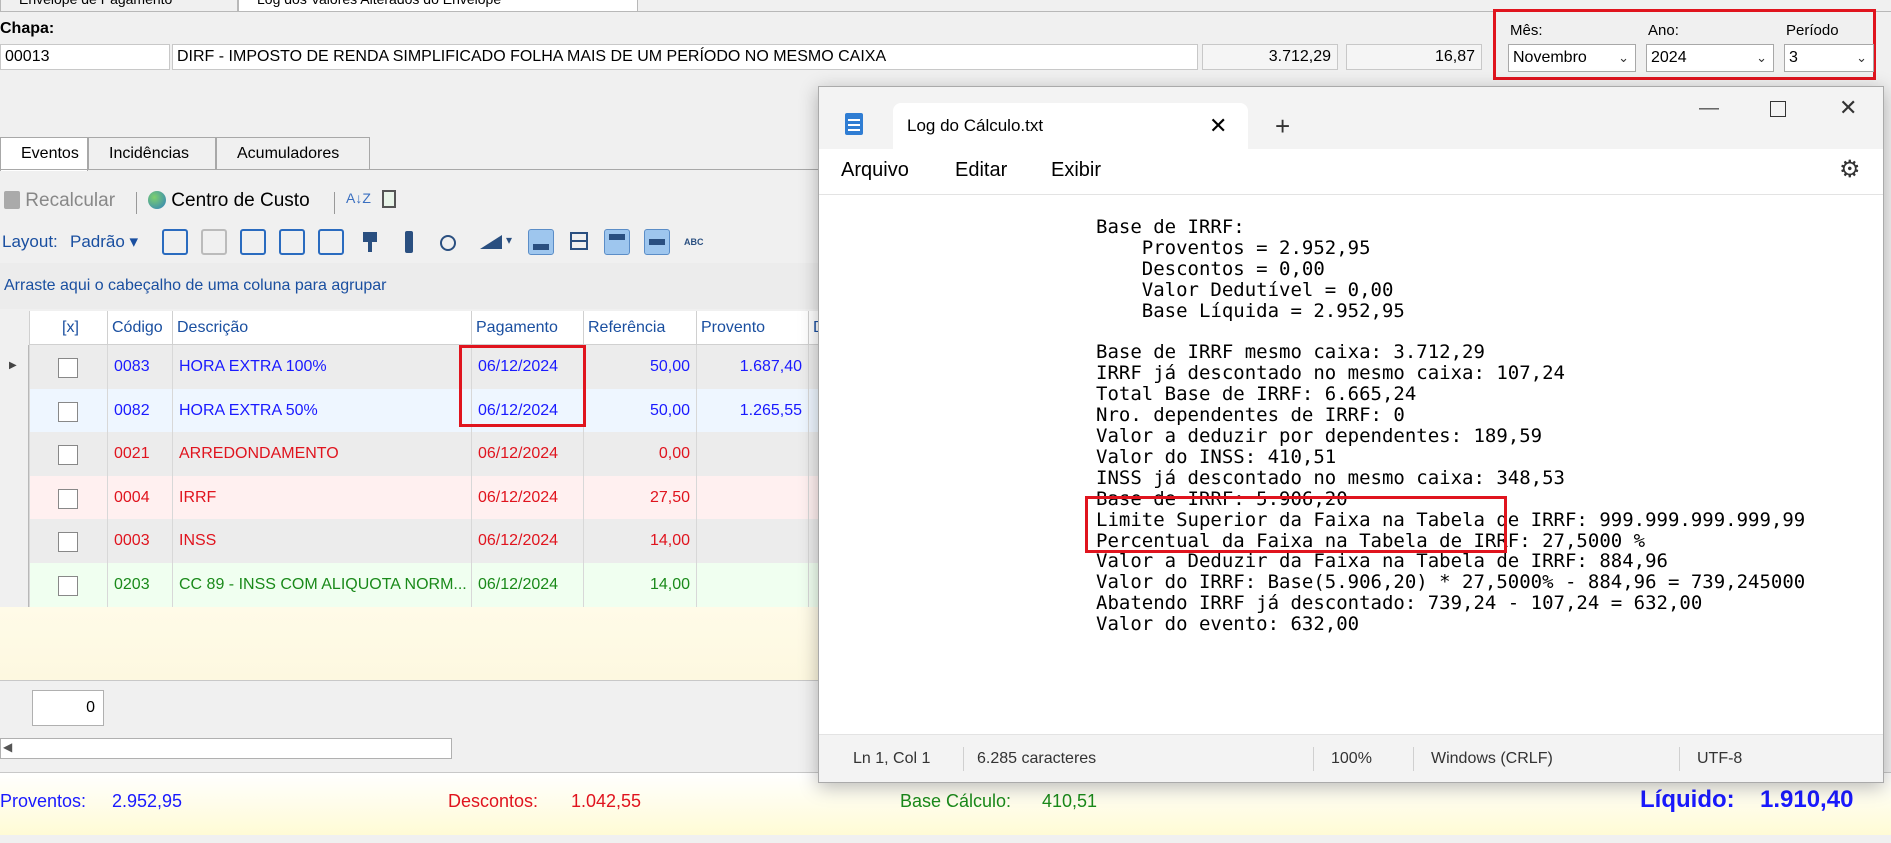  I want to click on cell-codigo: 0003, so click(139, 541).